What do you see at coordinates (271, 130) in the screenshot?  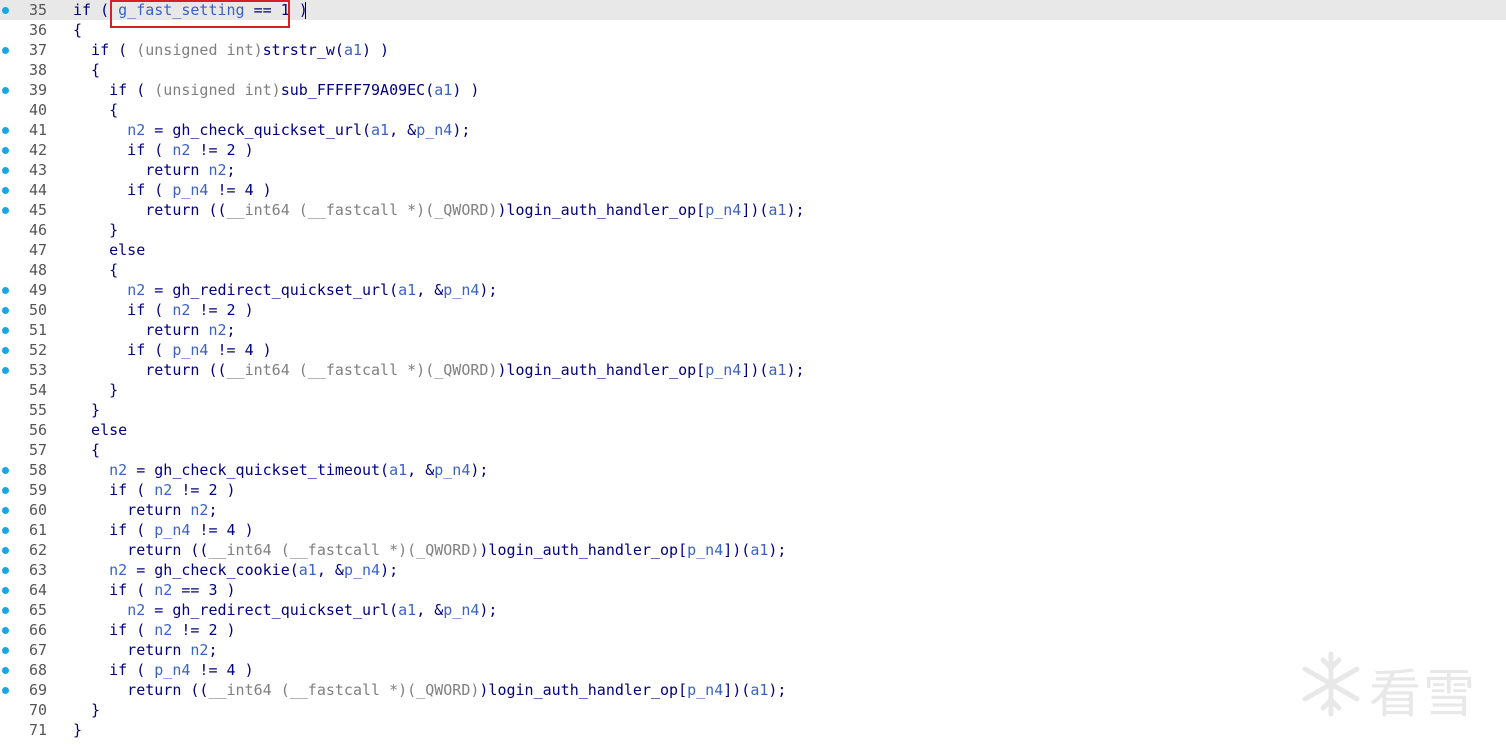 I see `code-text: n2 = gh_check_quickset_url(a1, &p_n4);` at bounding box center [271, 130].